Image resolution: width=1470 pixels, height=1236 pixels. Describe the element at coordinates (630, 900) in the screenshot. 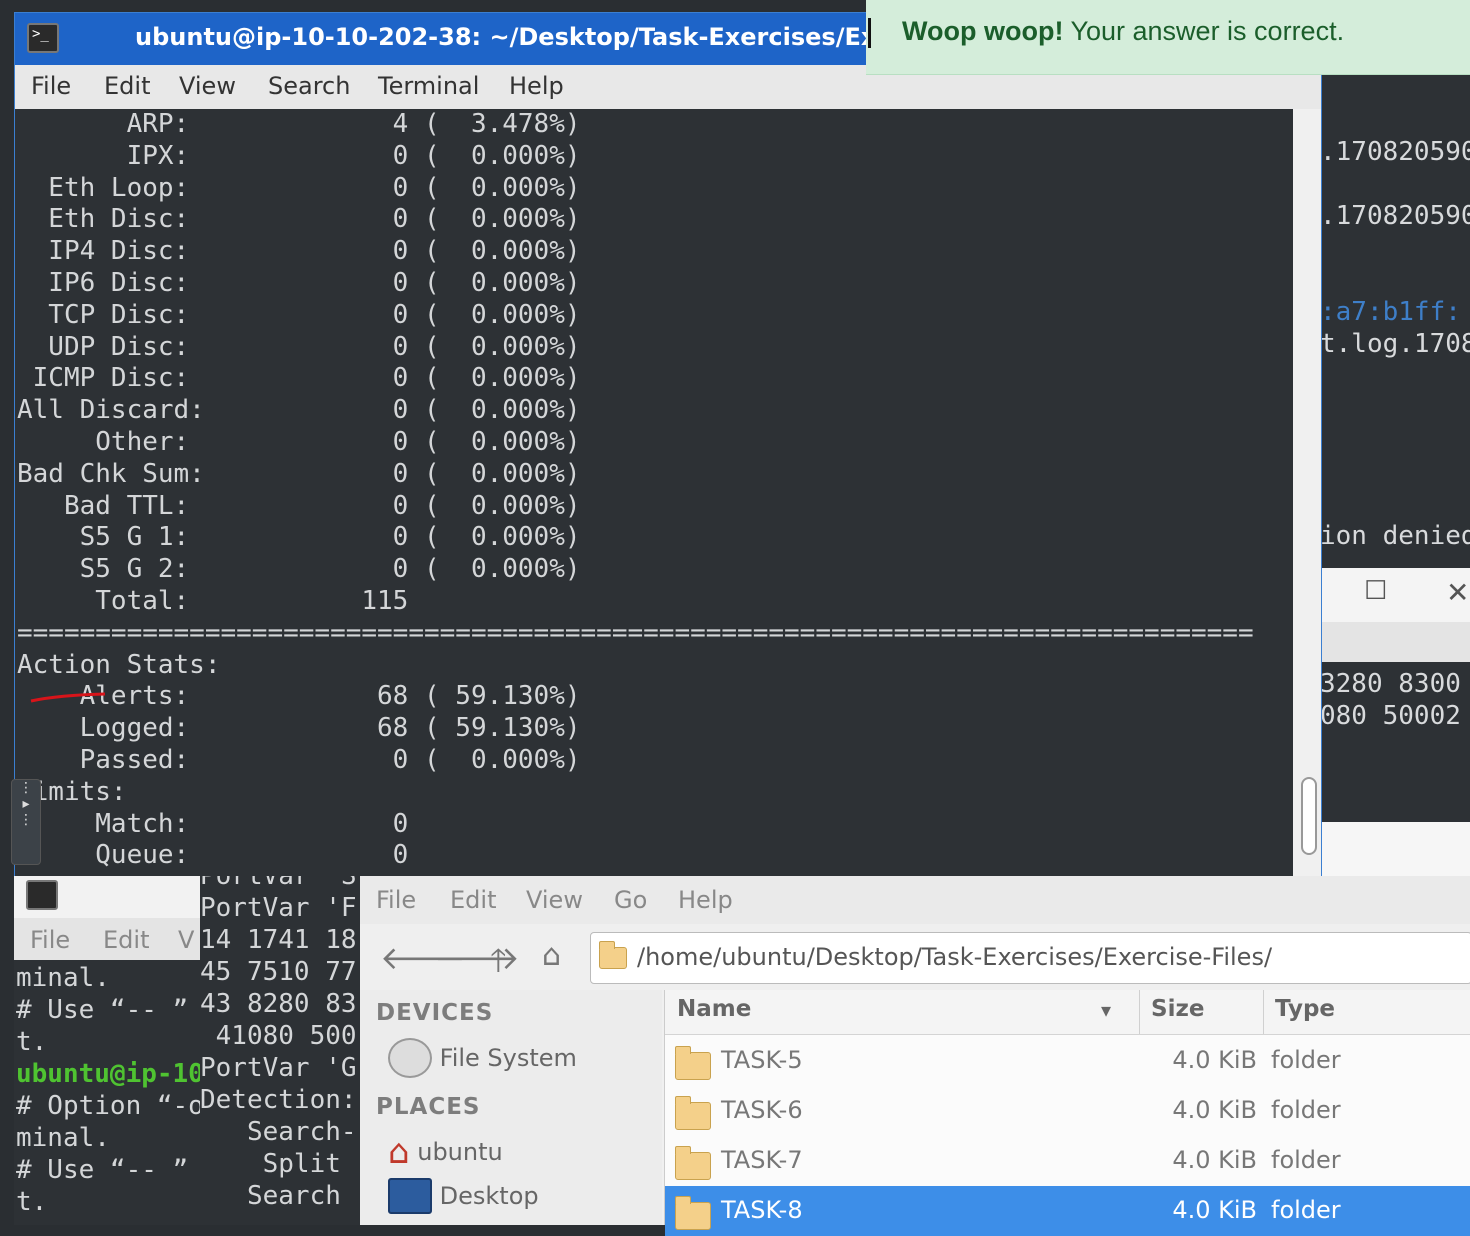

I see `menu-go: Go` at that location.